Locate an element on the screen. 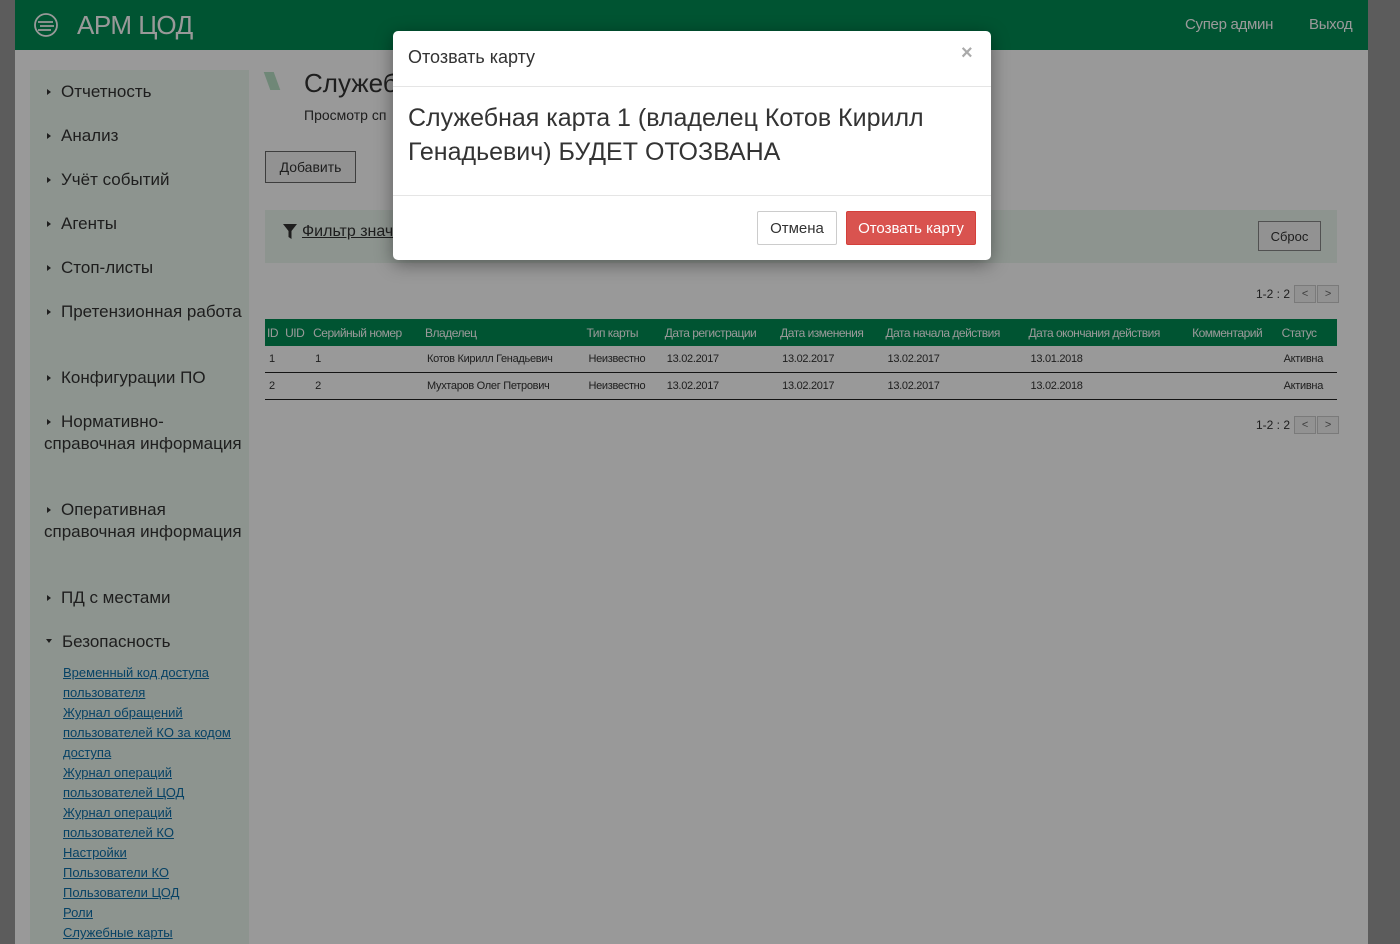  dialog-footer: Отмена Отозвать карту is located at coordinates (692, 227).